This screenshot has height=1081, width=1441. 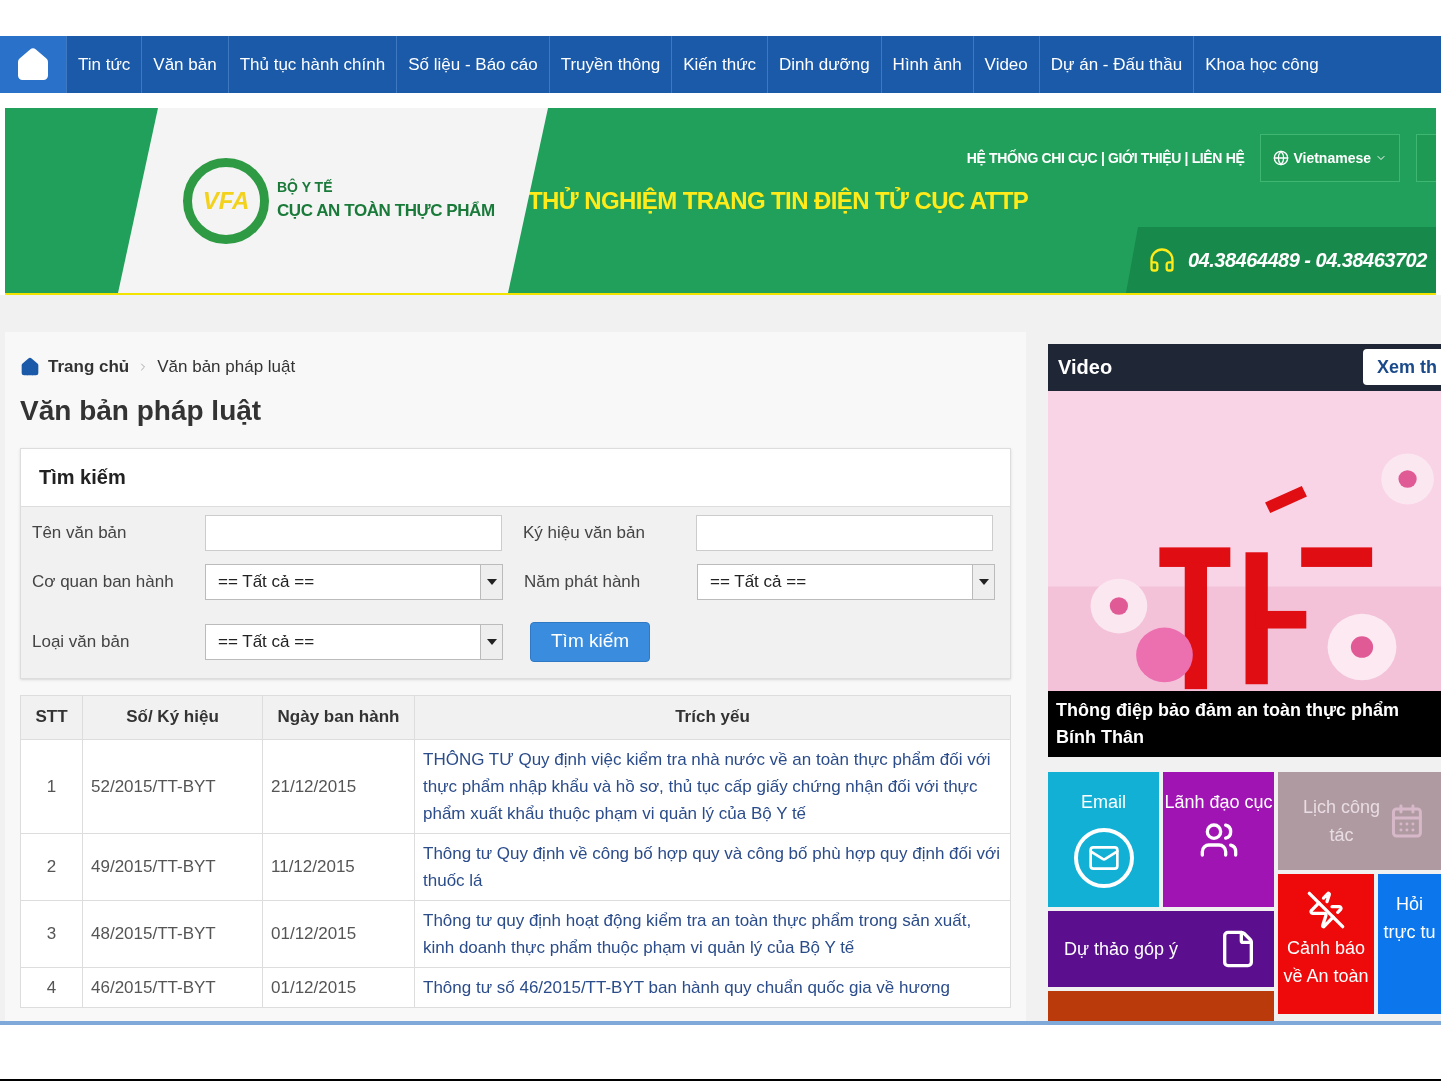 I want to click on table-cell: 49/2015/TT-BYT, so click(x=172, y=866).